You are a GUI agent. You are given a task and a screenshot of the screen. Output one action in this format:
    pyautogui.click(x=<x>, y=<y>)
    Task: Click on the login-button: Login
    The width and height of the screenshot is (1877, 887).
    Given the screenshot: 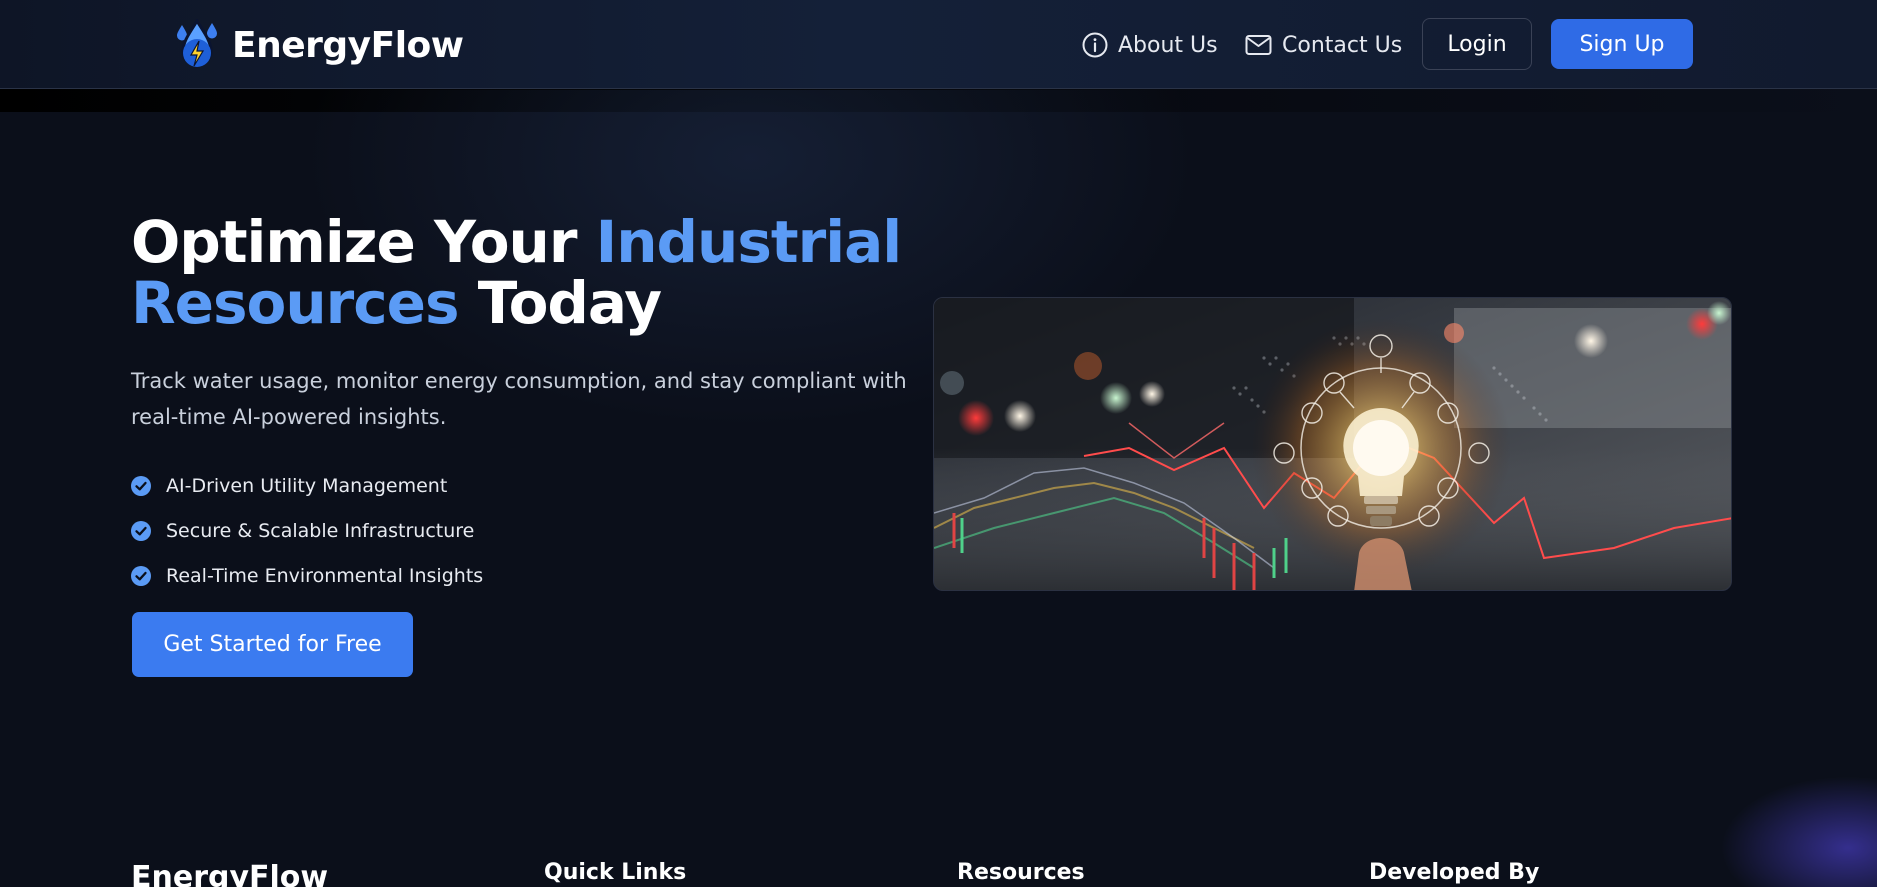 What is the action you would take?
    pyautogui.click(x=1477, y=44)
    